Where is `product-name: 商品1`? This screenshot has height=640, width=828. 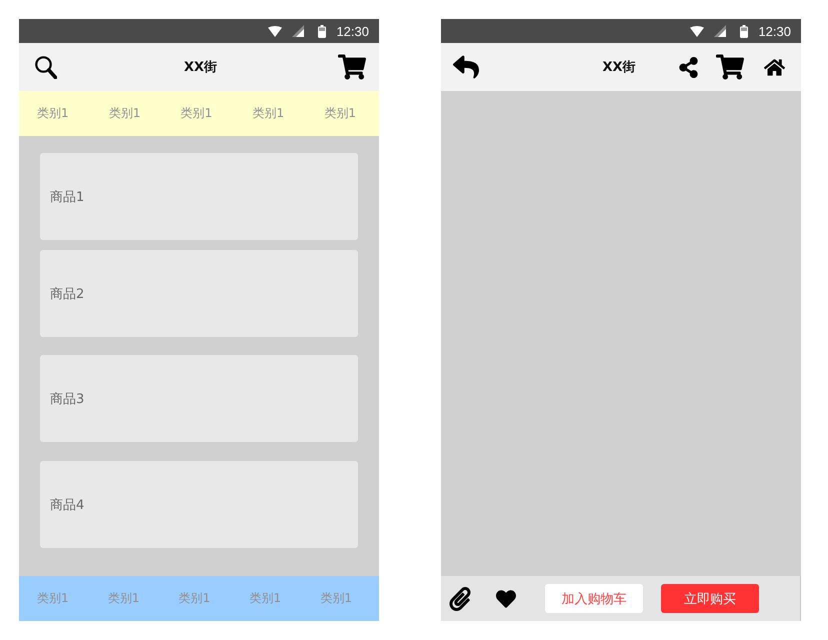
product-name: 商品1 is located at coordinates (67, 197).